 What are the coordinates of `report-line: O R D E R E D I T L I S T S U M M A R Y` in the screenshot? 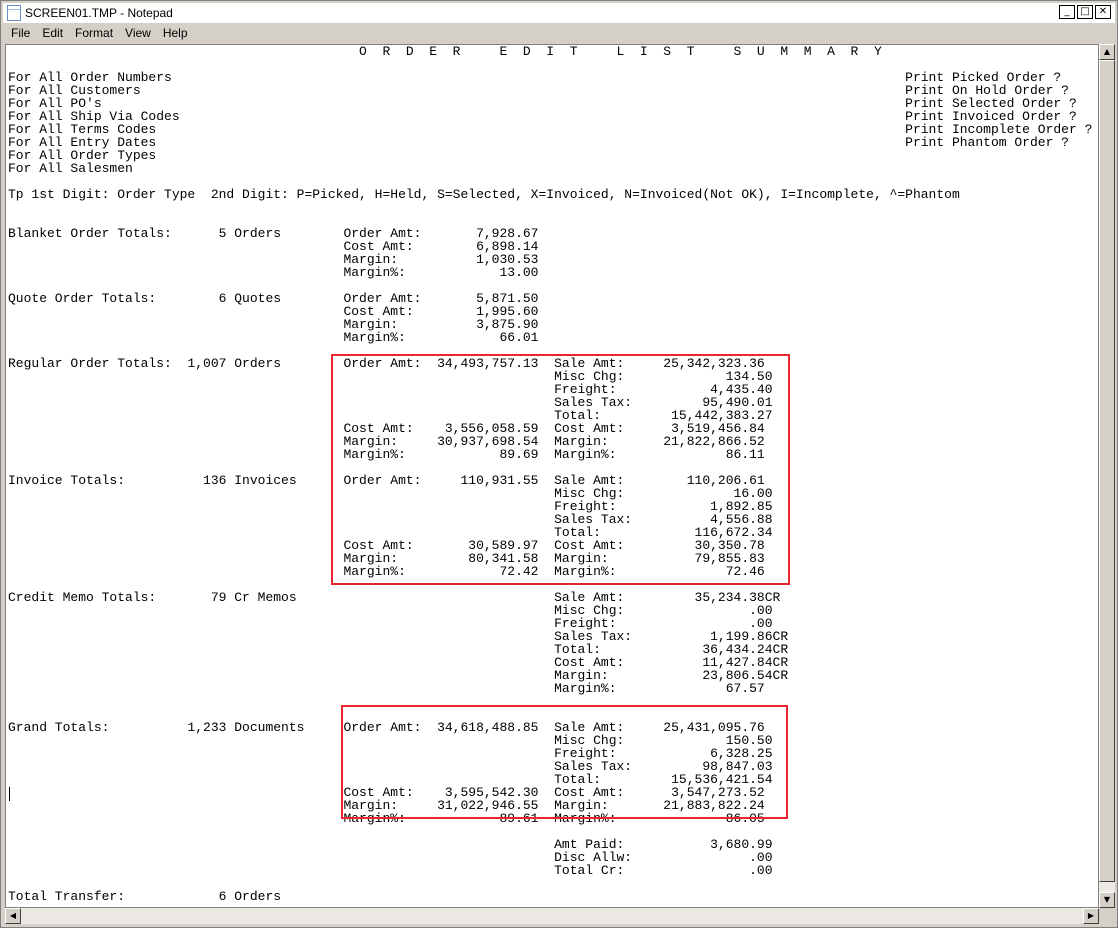 It's located at (445, 51).